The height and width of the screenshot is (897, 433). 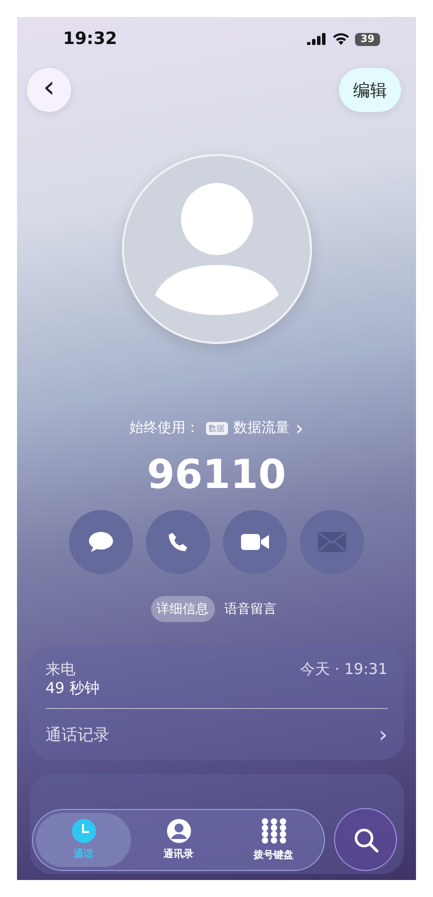 I want to click on status-time: 19:32, so click(x=90, y=39).